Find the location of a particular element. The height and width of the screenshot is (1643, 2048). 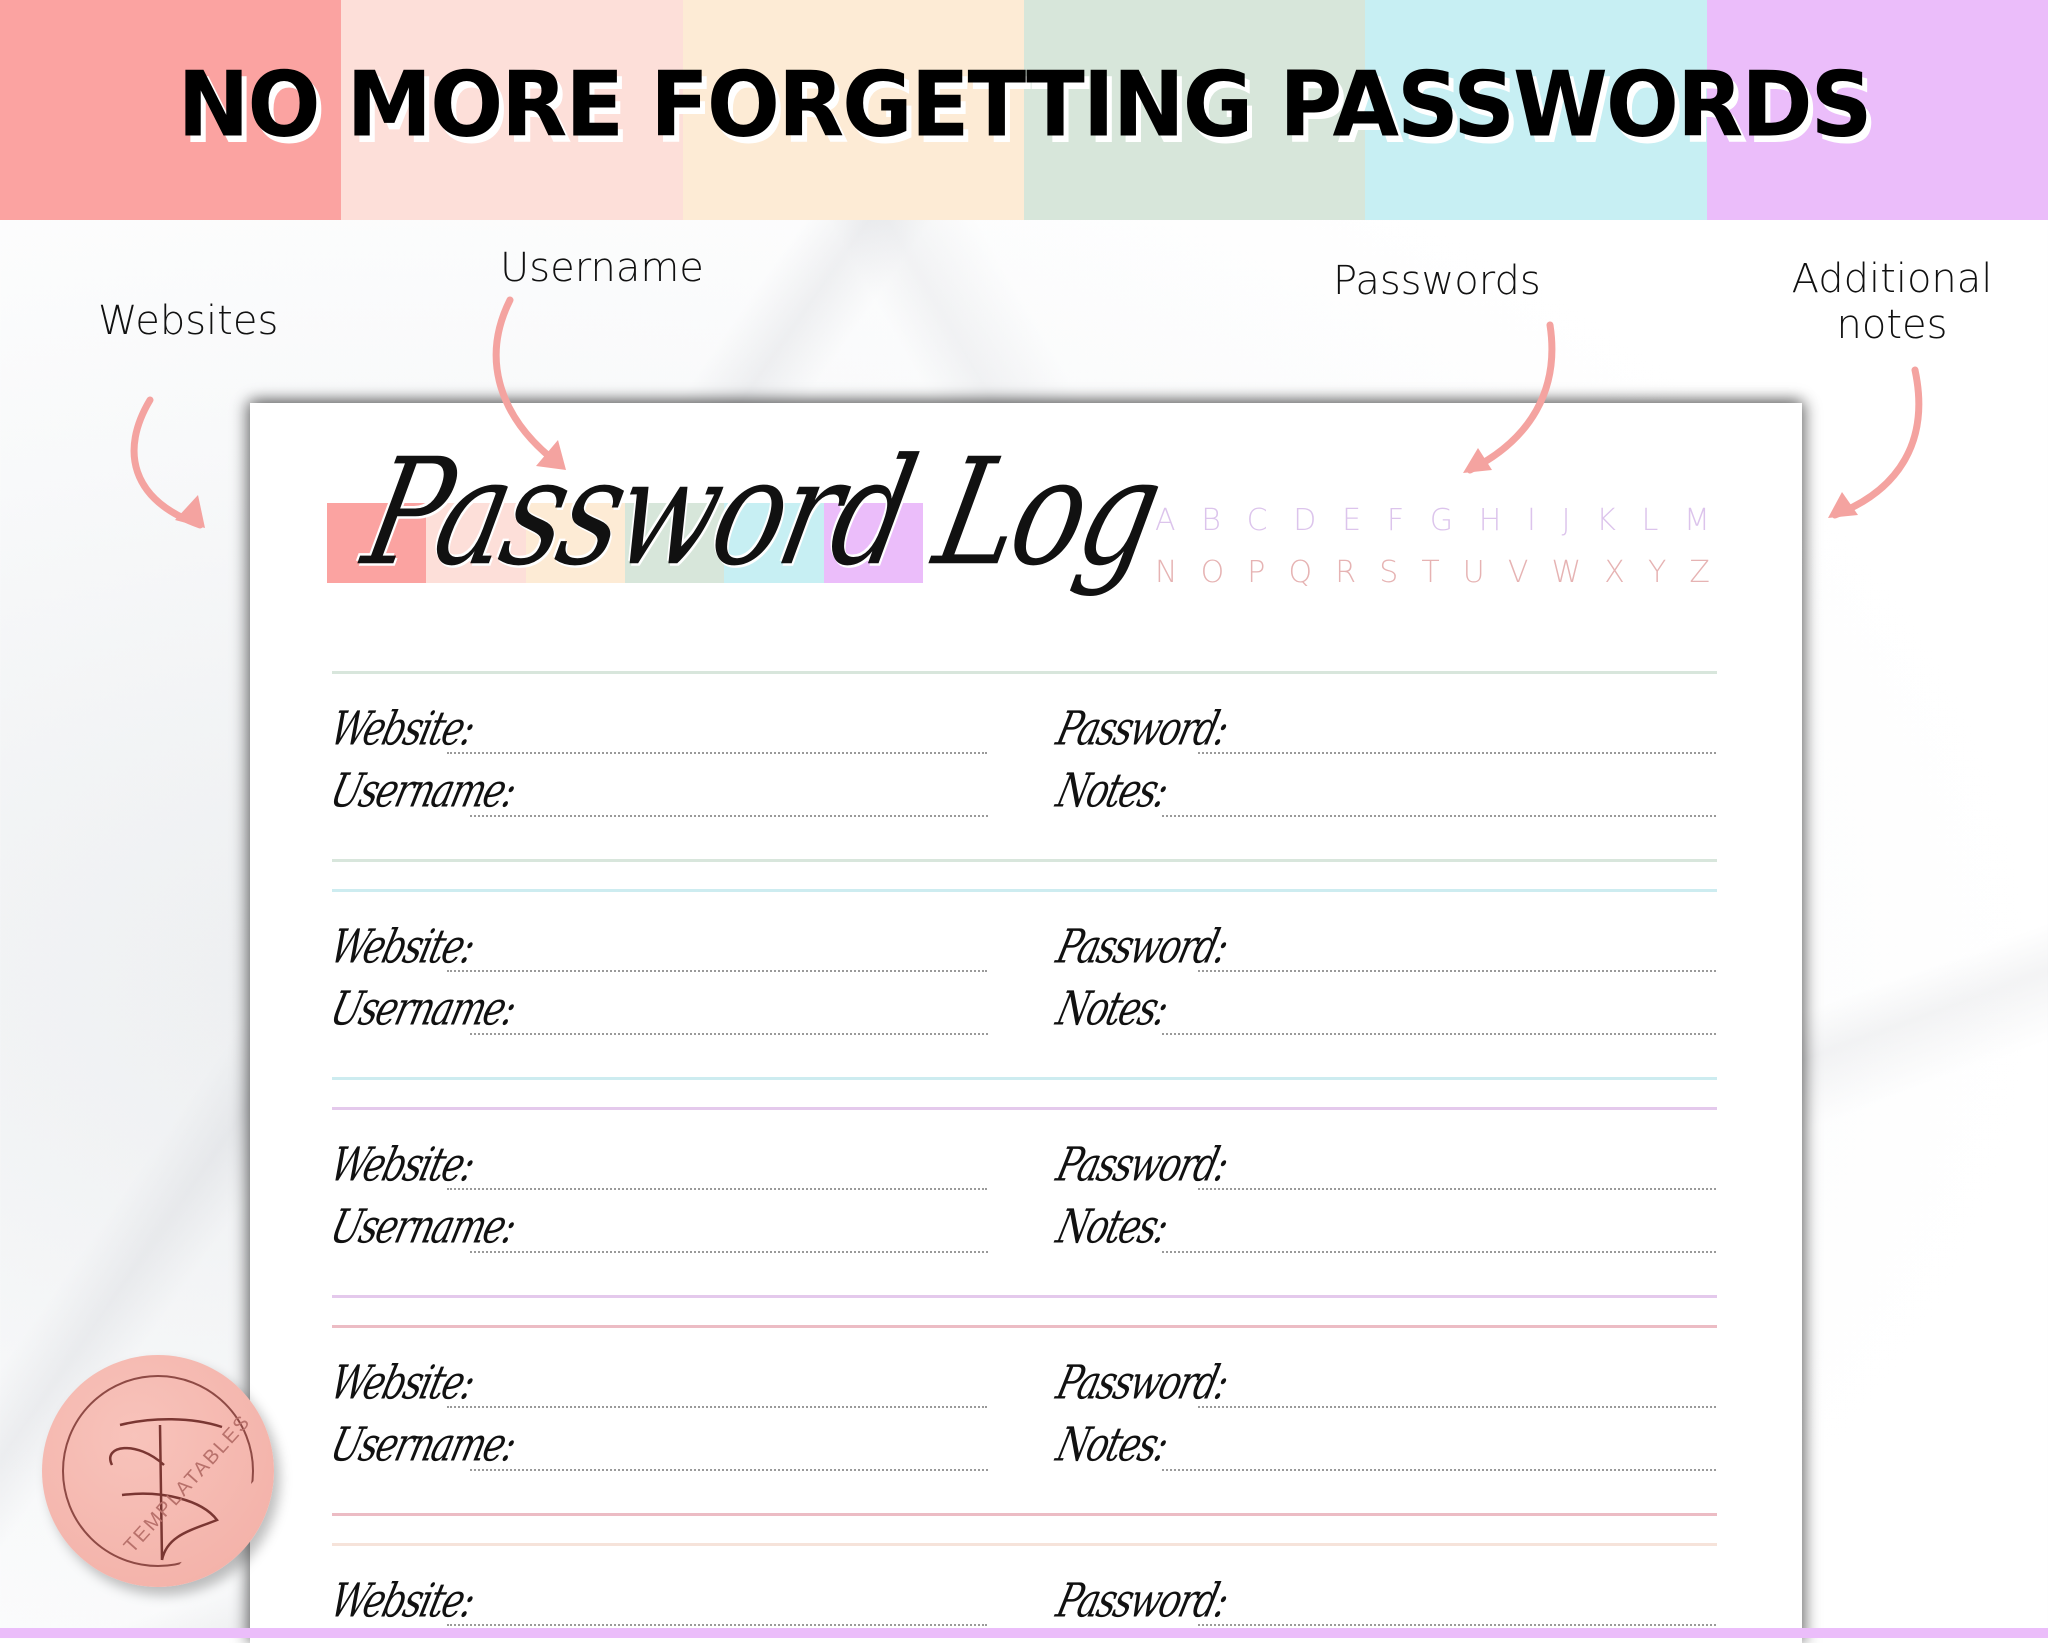

arrow-notes-icon is located at coordinates (1877, 442).